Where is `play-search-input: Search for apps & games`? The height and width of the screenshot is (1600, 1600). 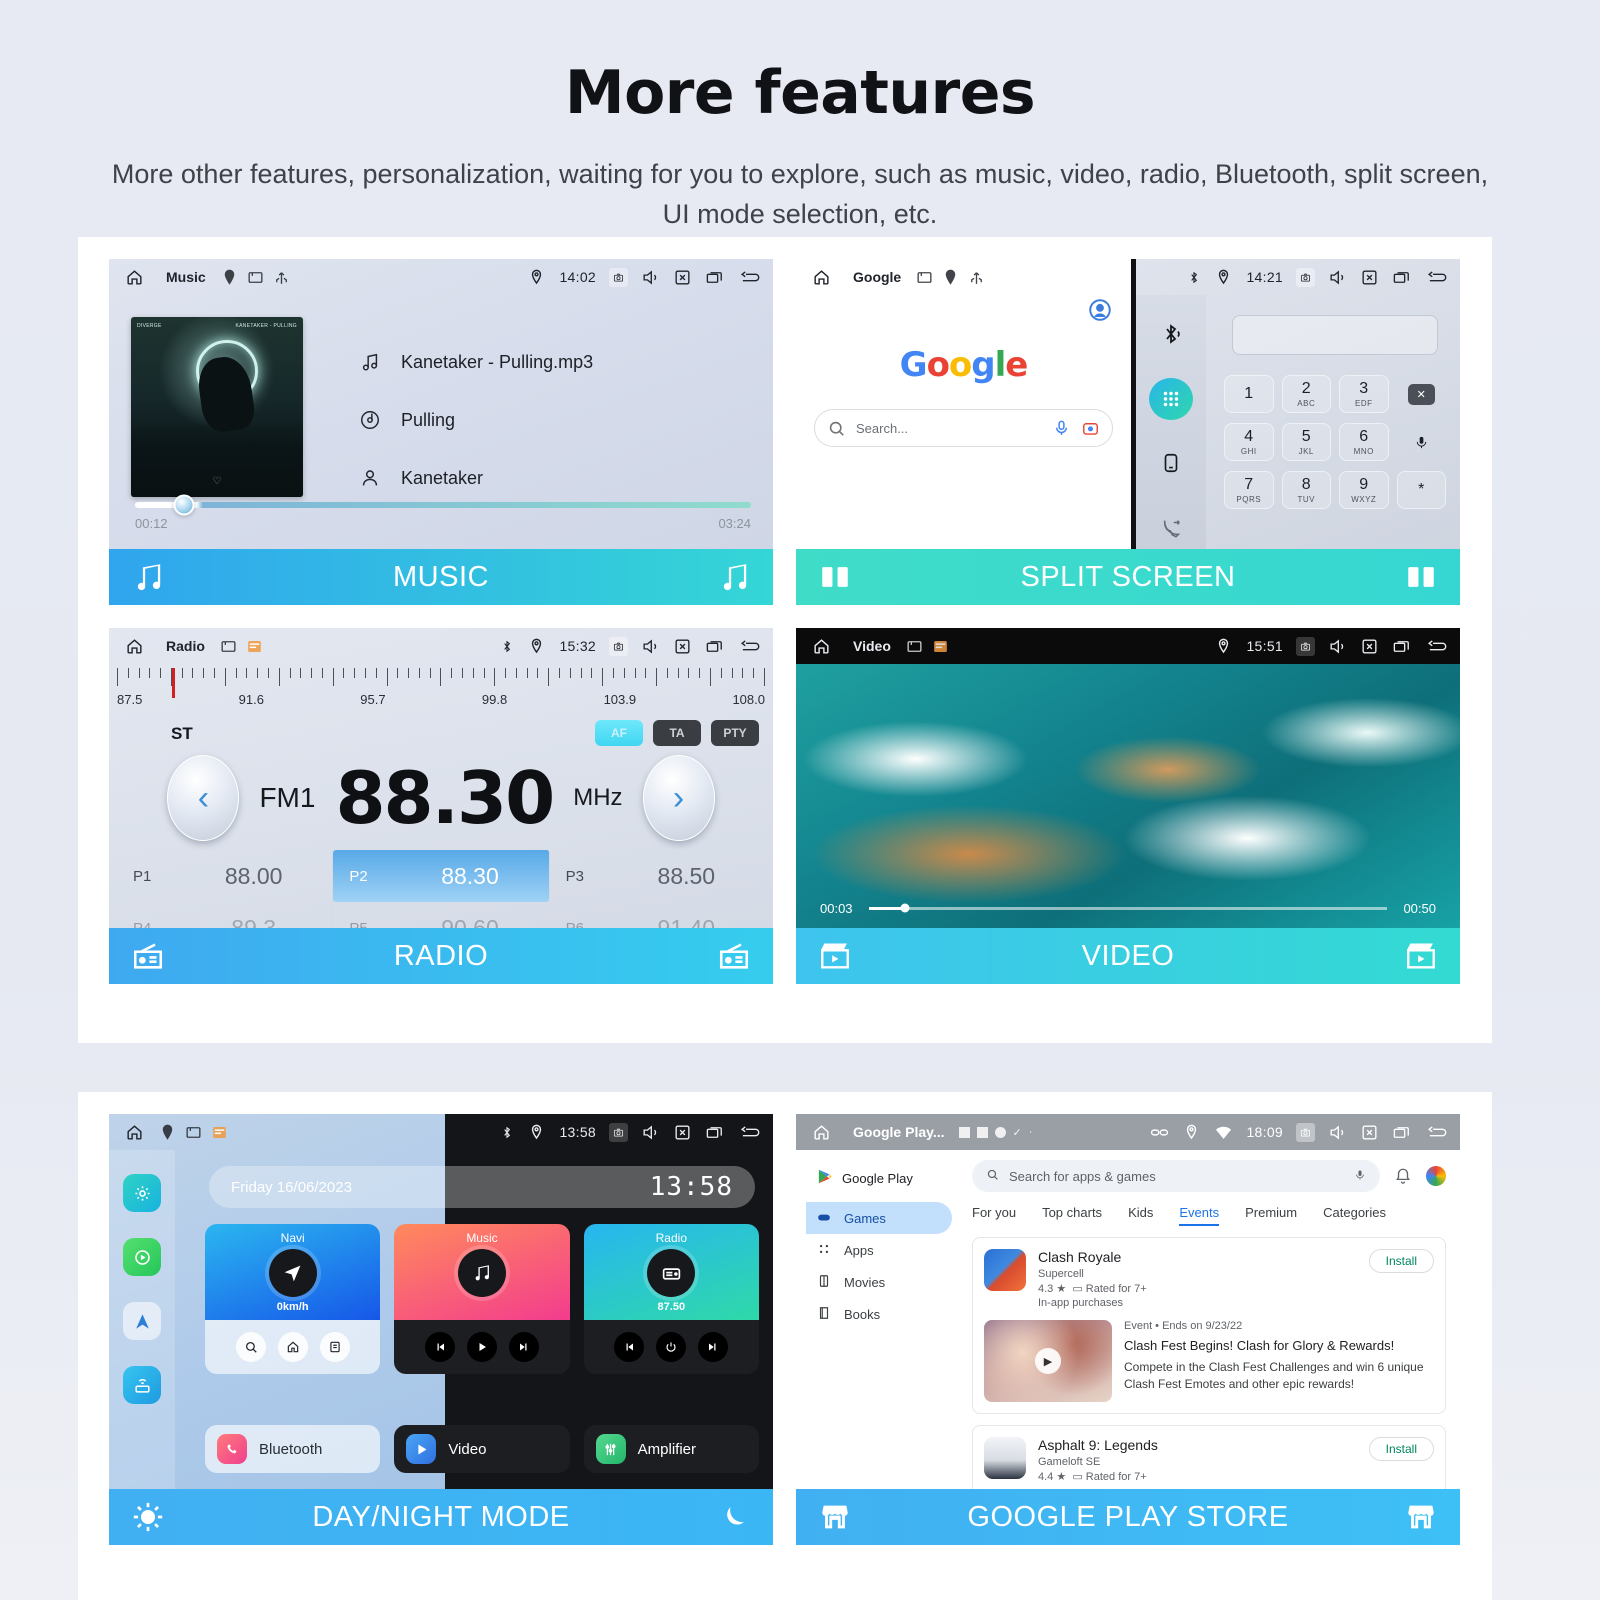
play-search-input: Search for apps & games is located at coordinates (1176, 1176).